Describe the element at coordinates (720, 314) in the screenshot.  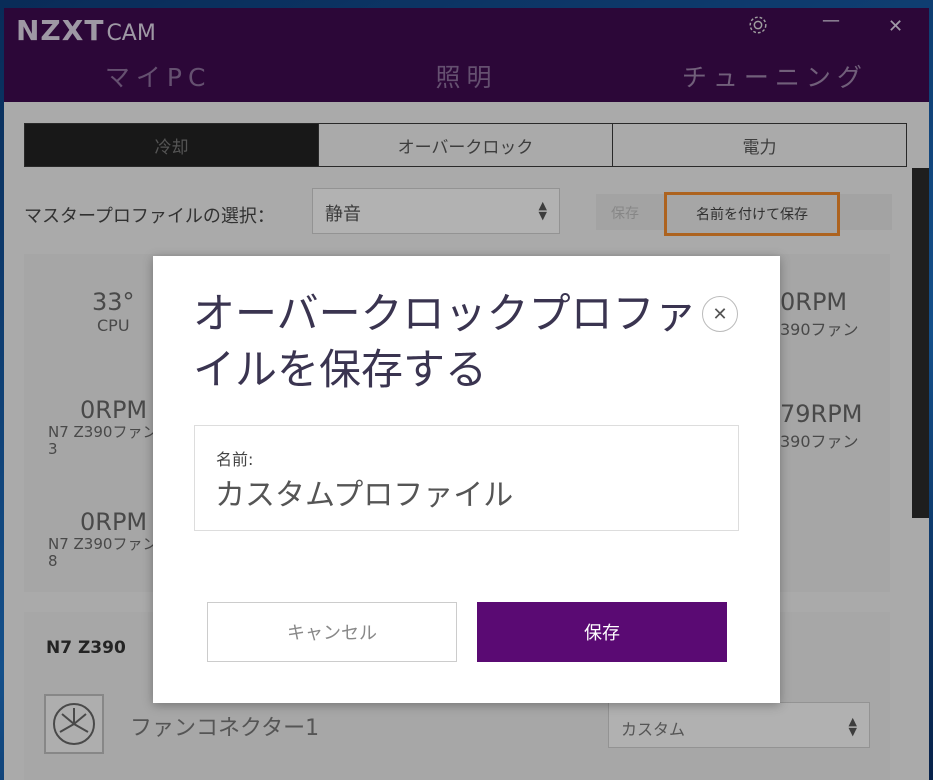
I see `close-icon: ✕` at that location.